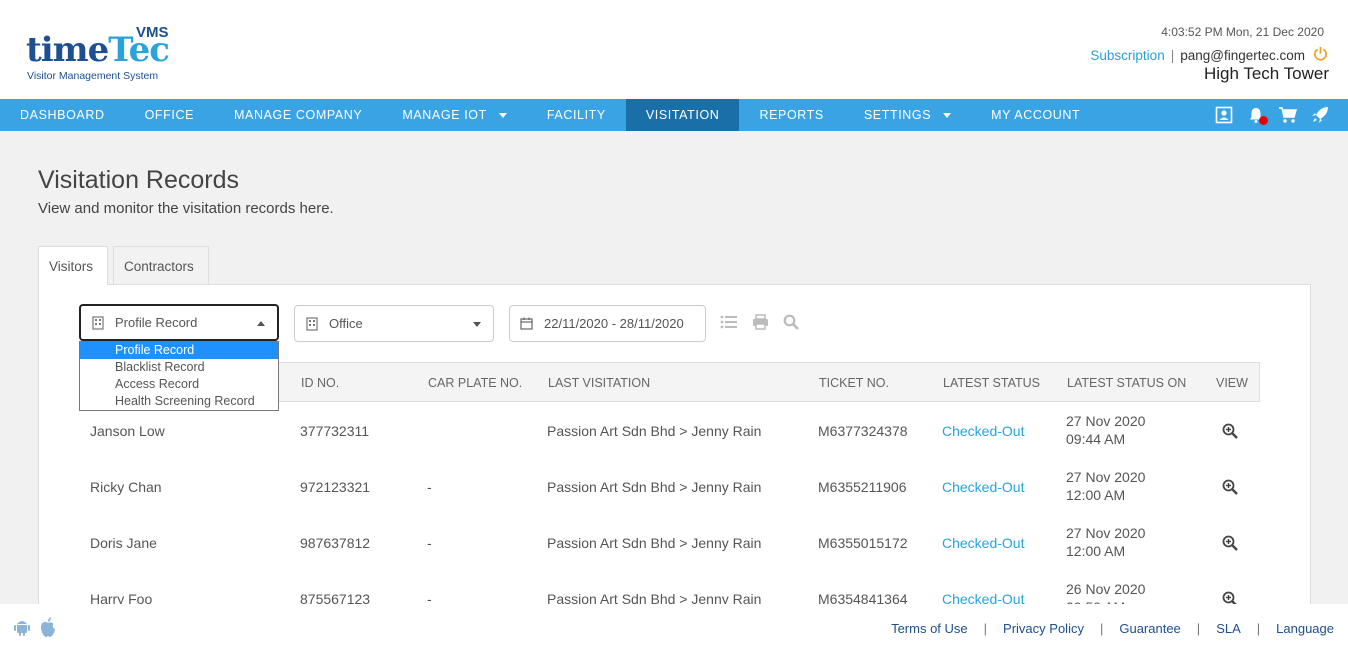 The height and width of the screenshot is (651, 1348). I want to click on user-bar: Subscription | pang@fingertec.com, so click(1209, 55).